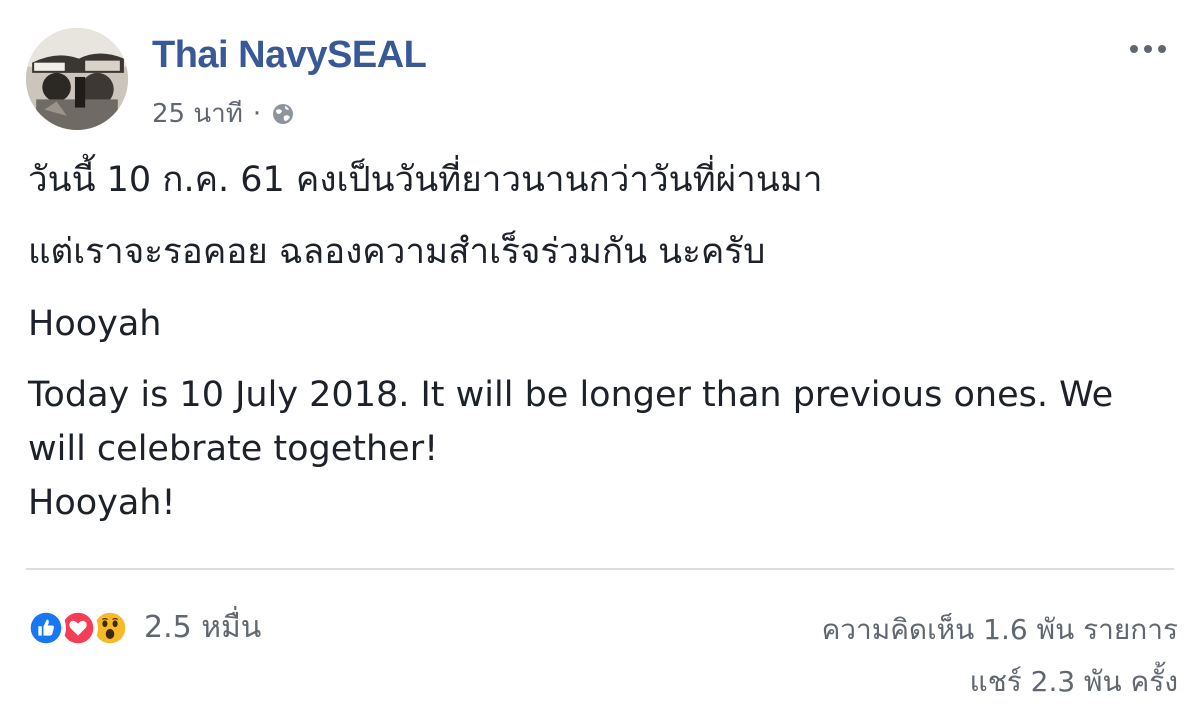  Describe the element at coordinates (46, 627) in the screenshot. I see `like-icon` at that location.